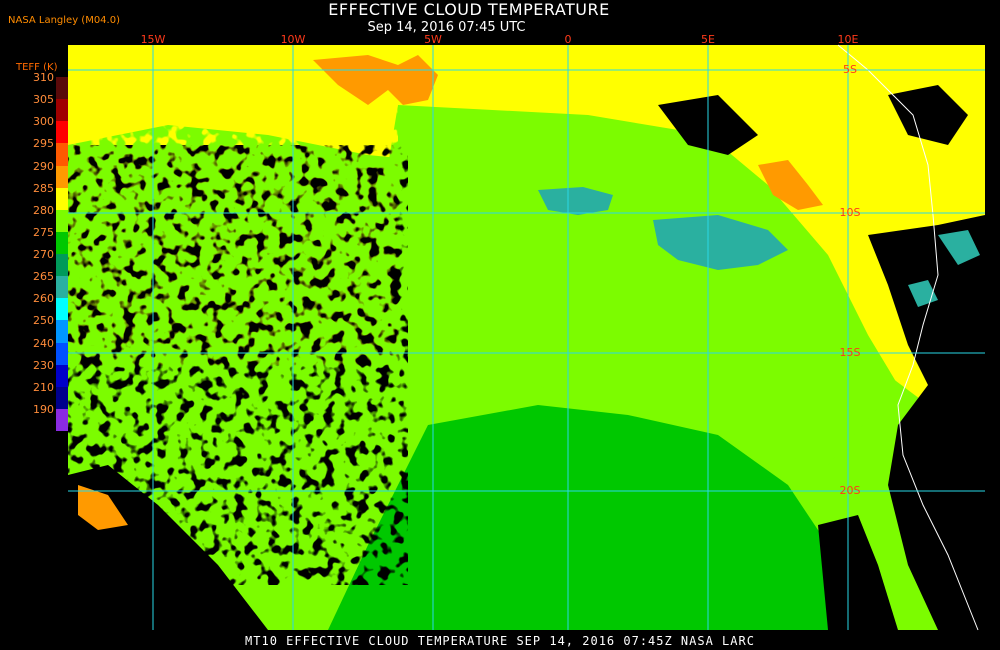 The width and height of the screenshot is (1000, 650). Describe the element at coordinates (43, 188) in the screenshot. I see `legend-label: 285` at that location.